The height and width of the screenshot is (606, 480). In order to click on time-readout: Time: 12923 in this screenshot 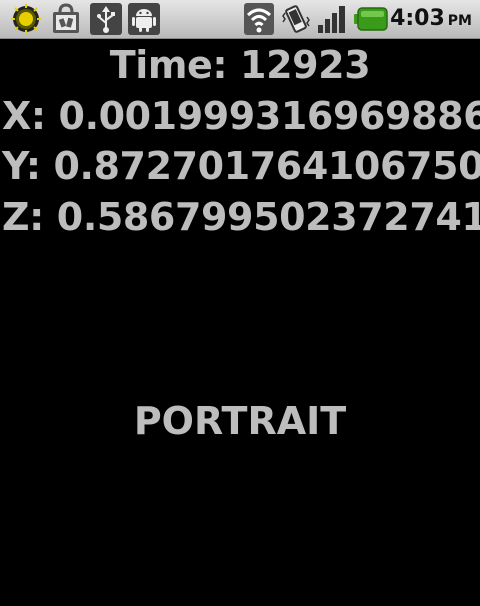, I will do `click(240, 65)`.